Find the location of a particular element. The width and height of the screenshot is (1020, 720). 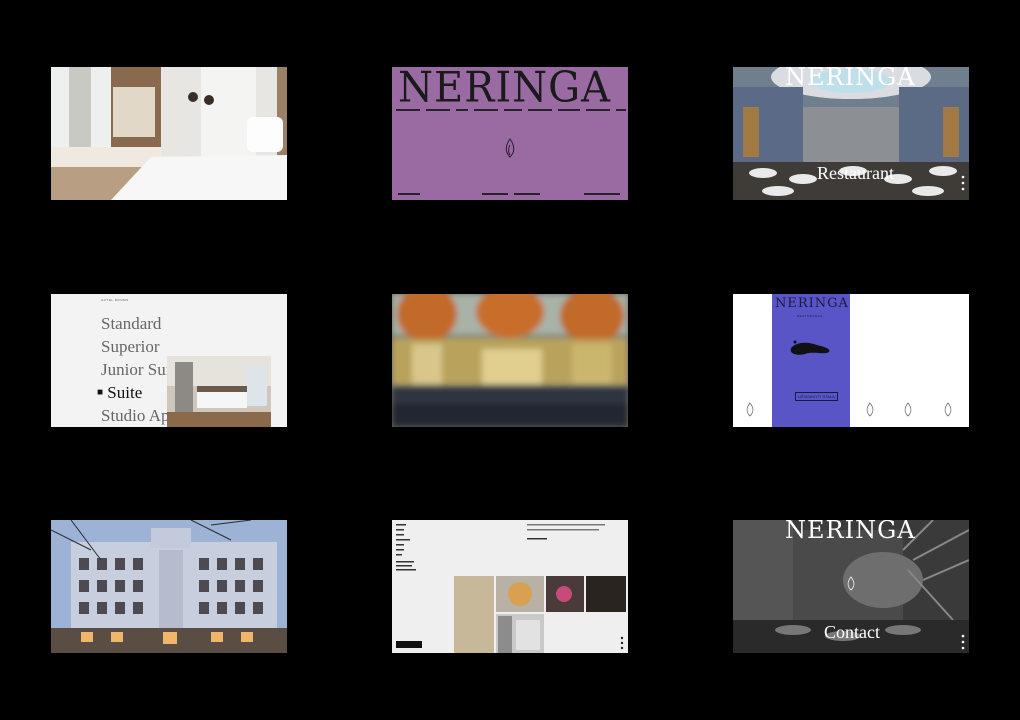

ink-splash-icon is located at coordinates (810, 347).